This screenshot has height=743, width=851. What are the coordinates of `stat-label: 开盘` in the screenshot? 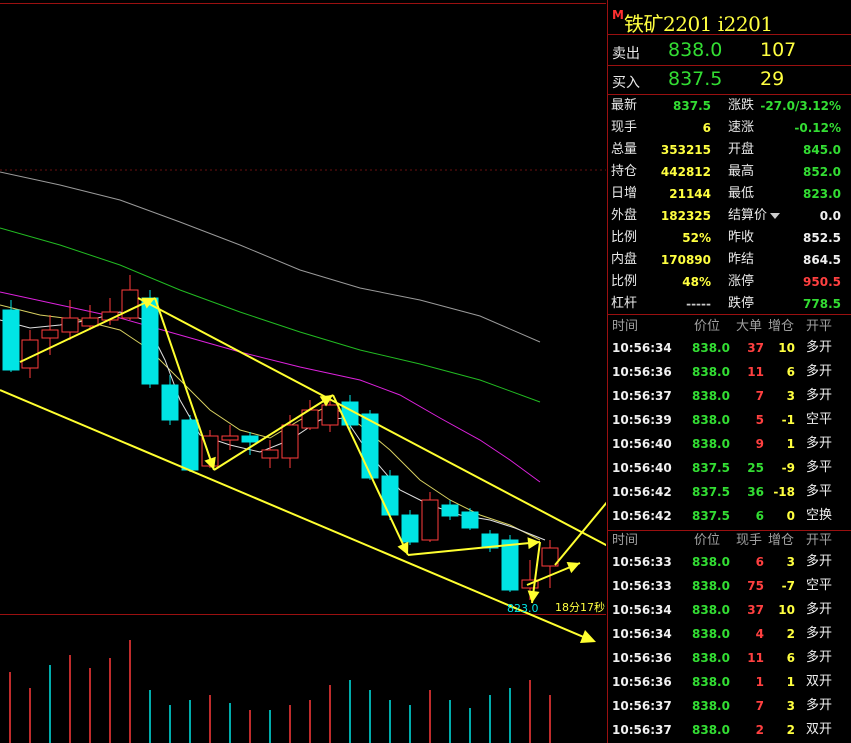 It's located at (741, 149).